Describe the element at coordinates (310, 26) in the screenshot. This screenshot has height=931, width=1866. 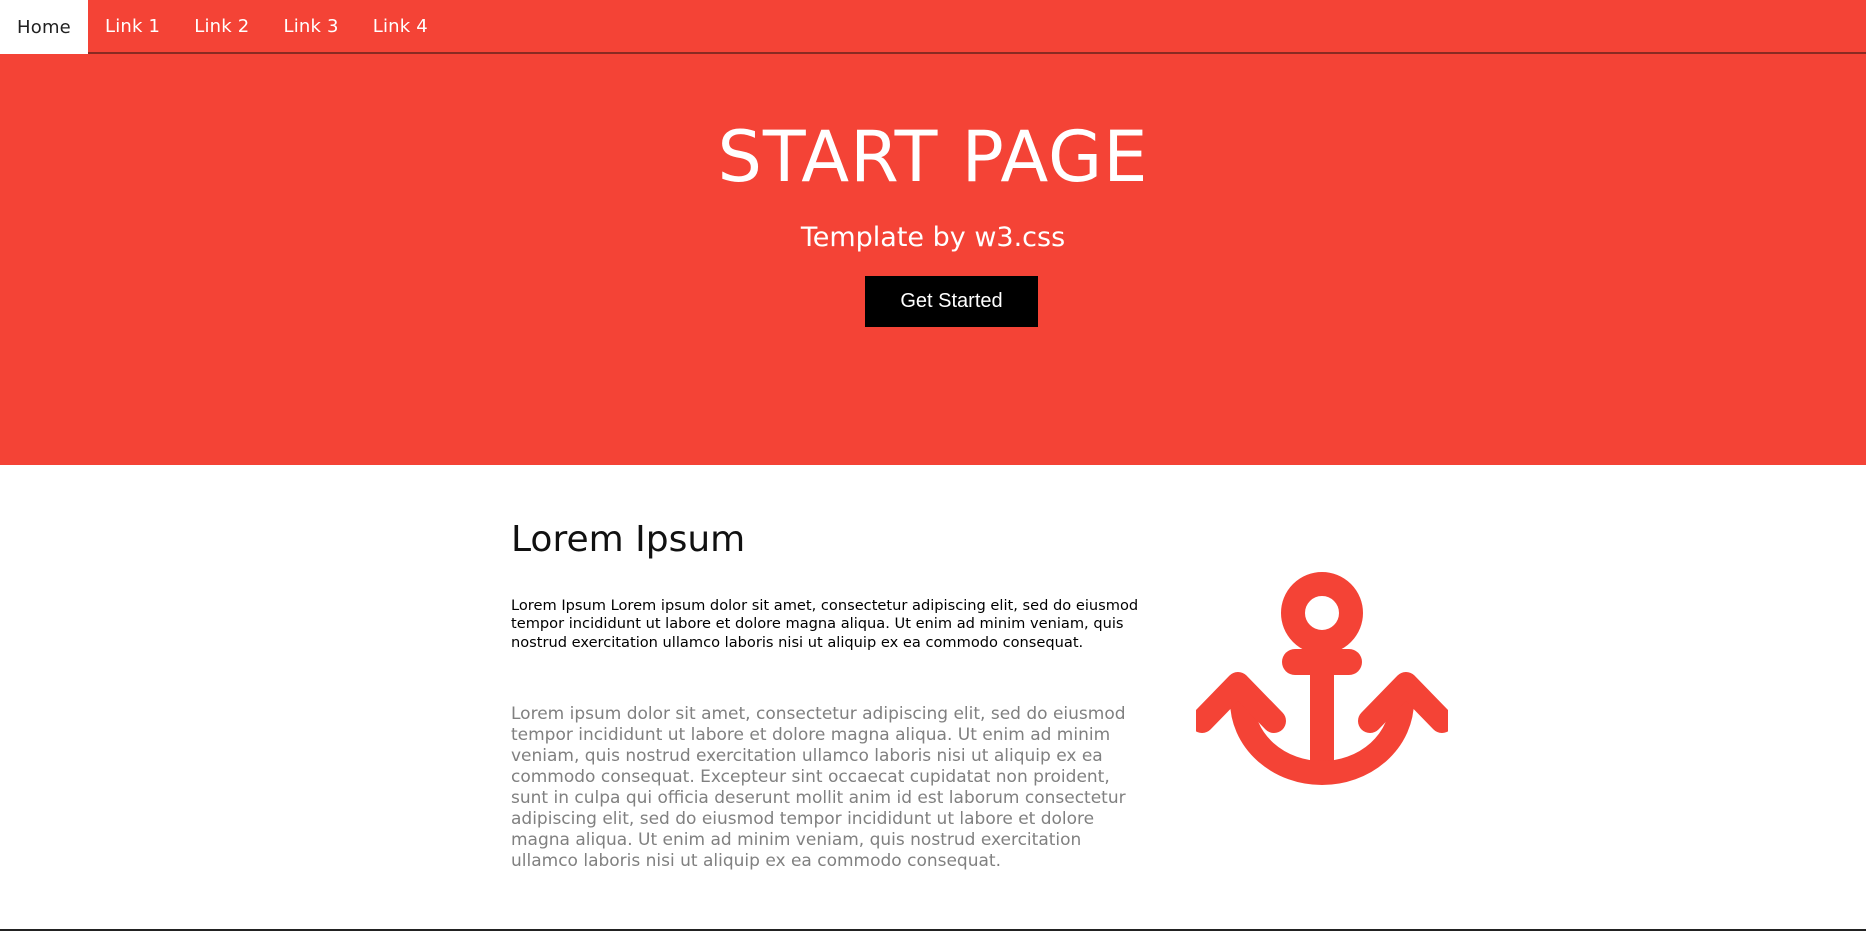
I see `nav-link-3: Link 3` at that location.